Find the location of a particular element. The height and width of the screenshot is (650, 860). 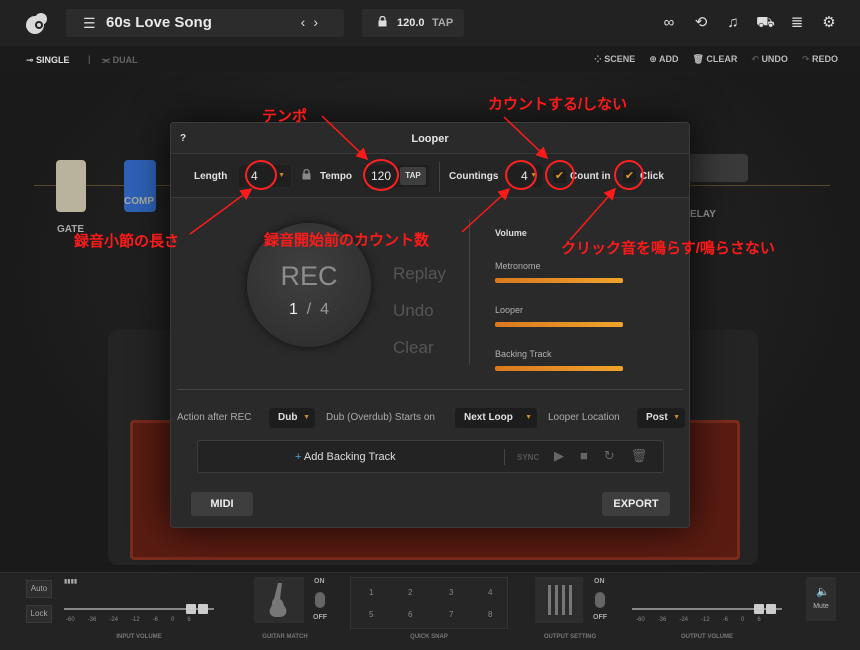

global-tap-button: TAP is located at coordinates (442, 23).